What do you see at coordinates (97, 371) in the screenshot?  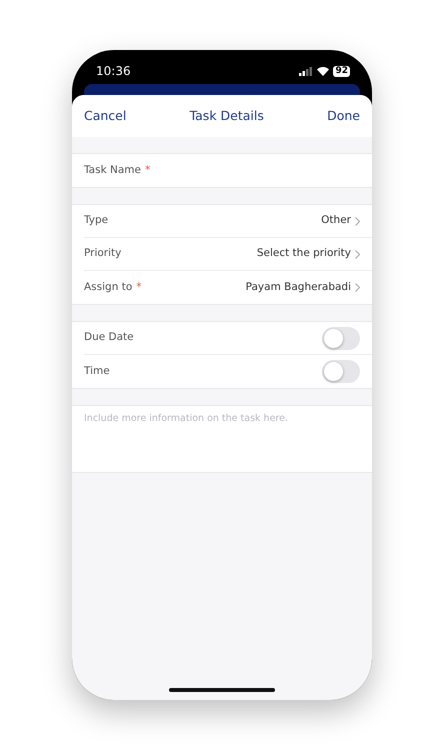 I see `toggle-label: Time` at bounding box center [97, 371].